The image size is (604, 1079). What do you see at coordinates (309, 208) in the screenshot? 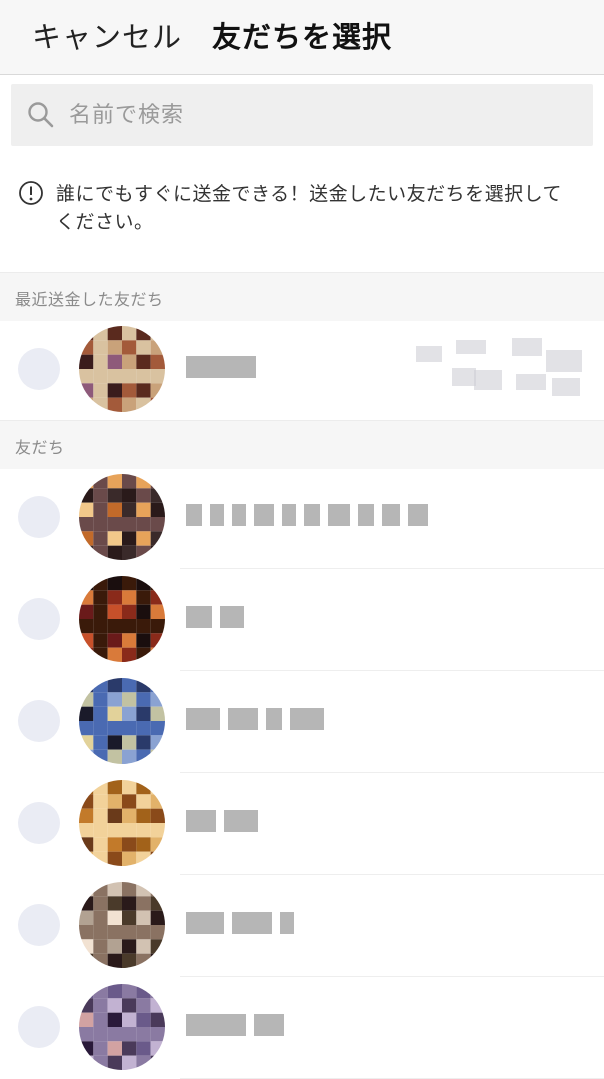
I see `notice-text: 誰にでもすぐに送金できる！送金したい友だちを選択してください。` at bounding box center [309, 208].